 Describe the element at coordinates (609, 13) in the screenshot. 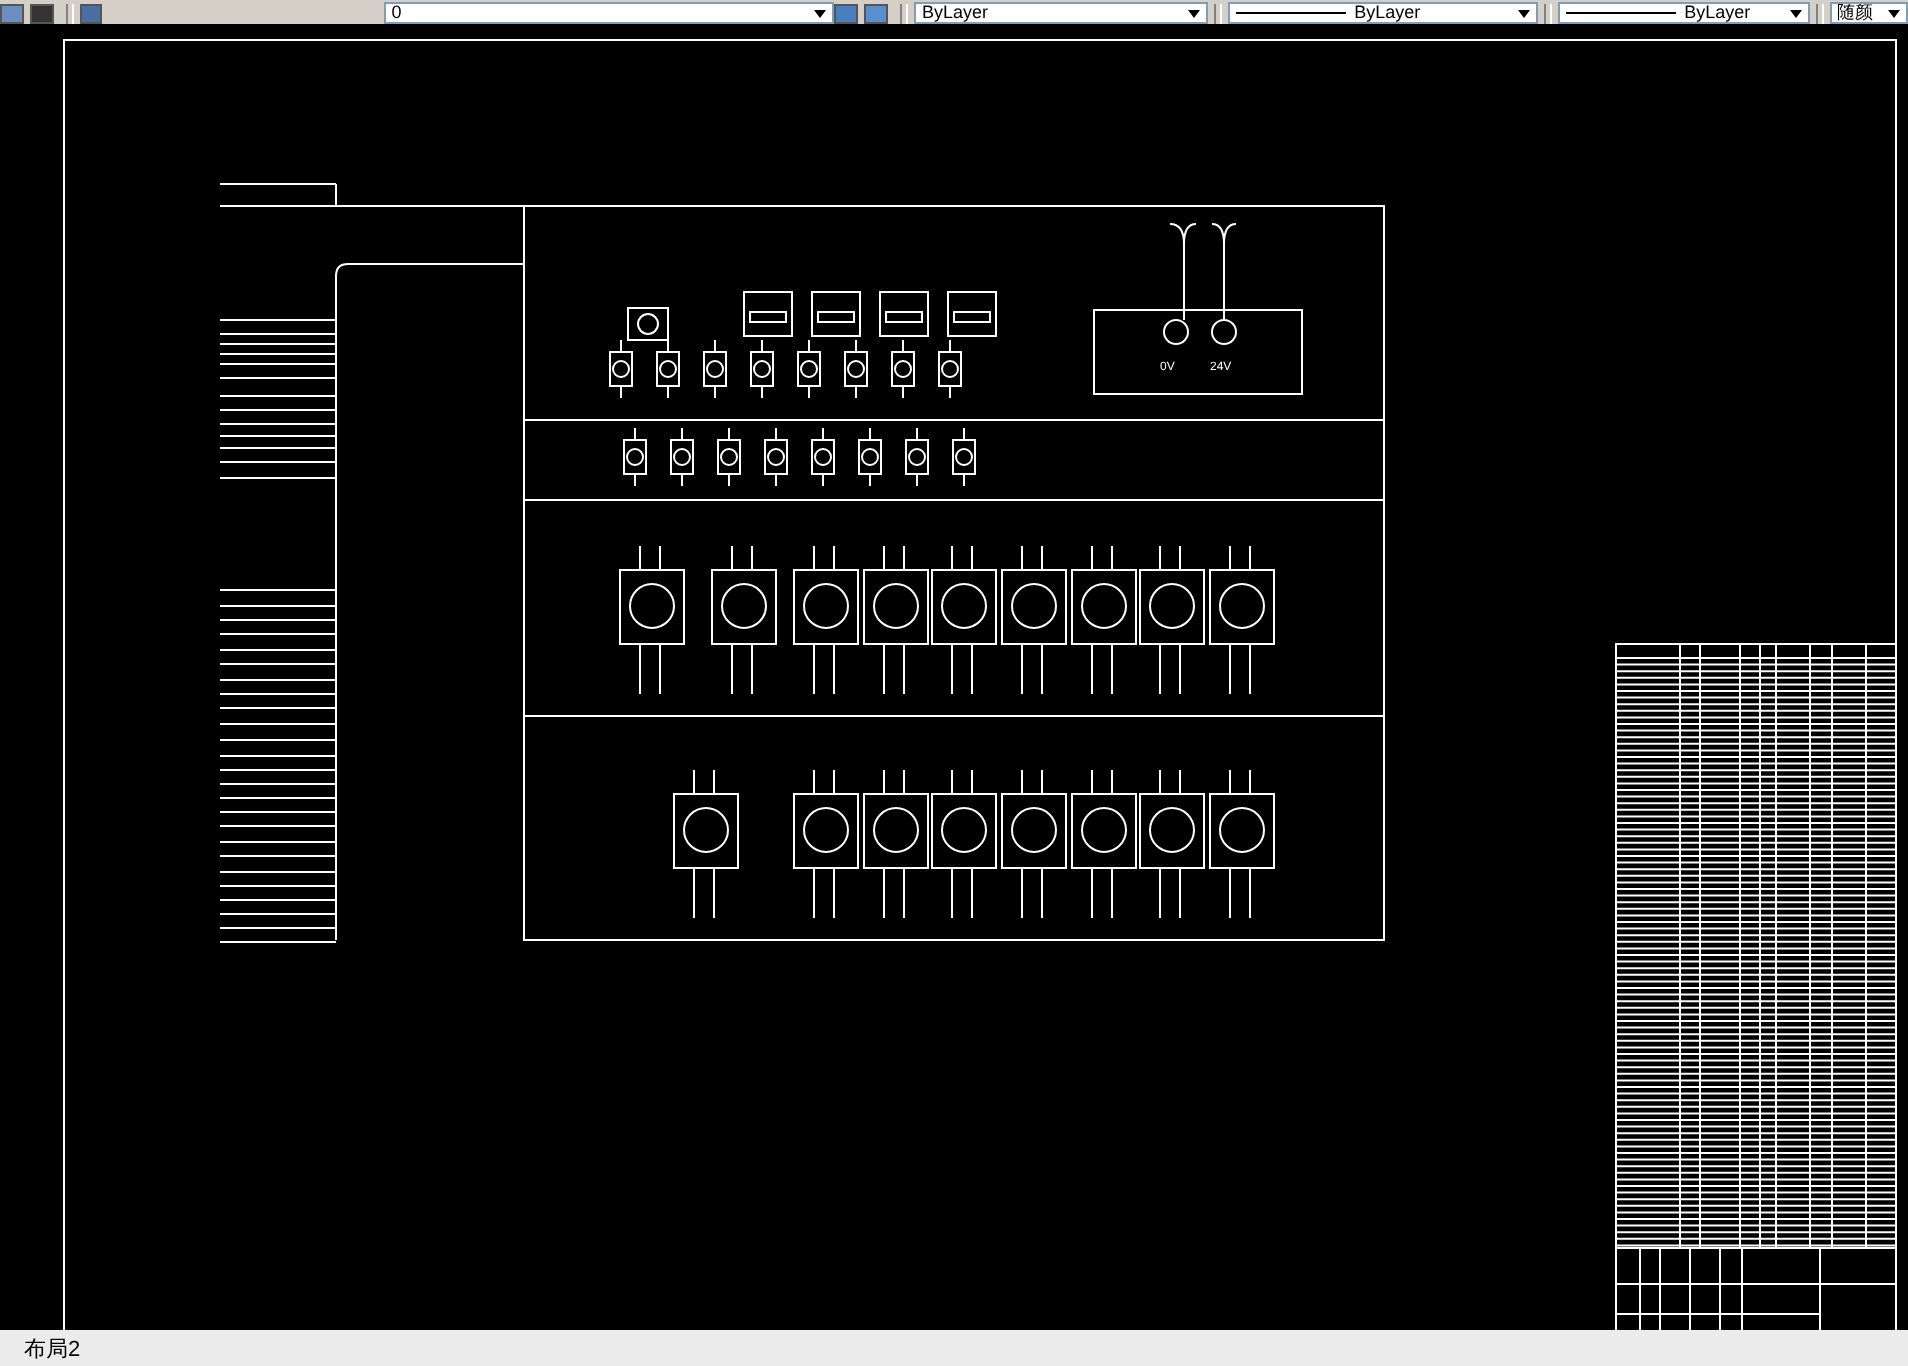

I see `layer-dropdown: 0` at that location.